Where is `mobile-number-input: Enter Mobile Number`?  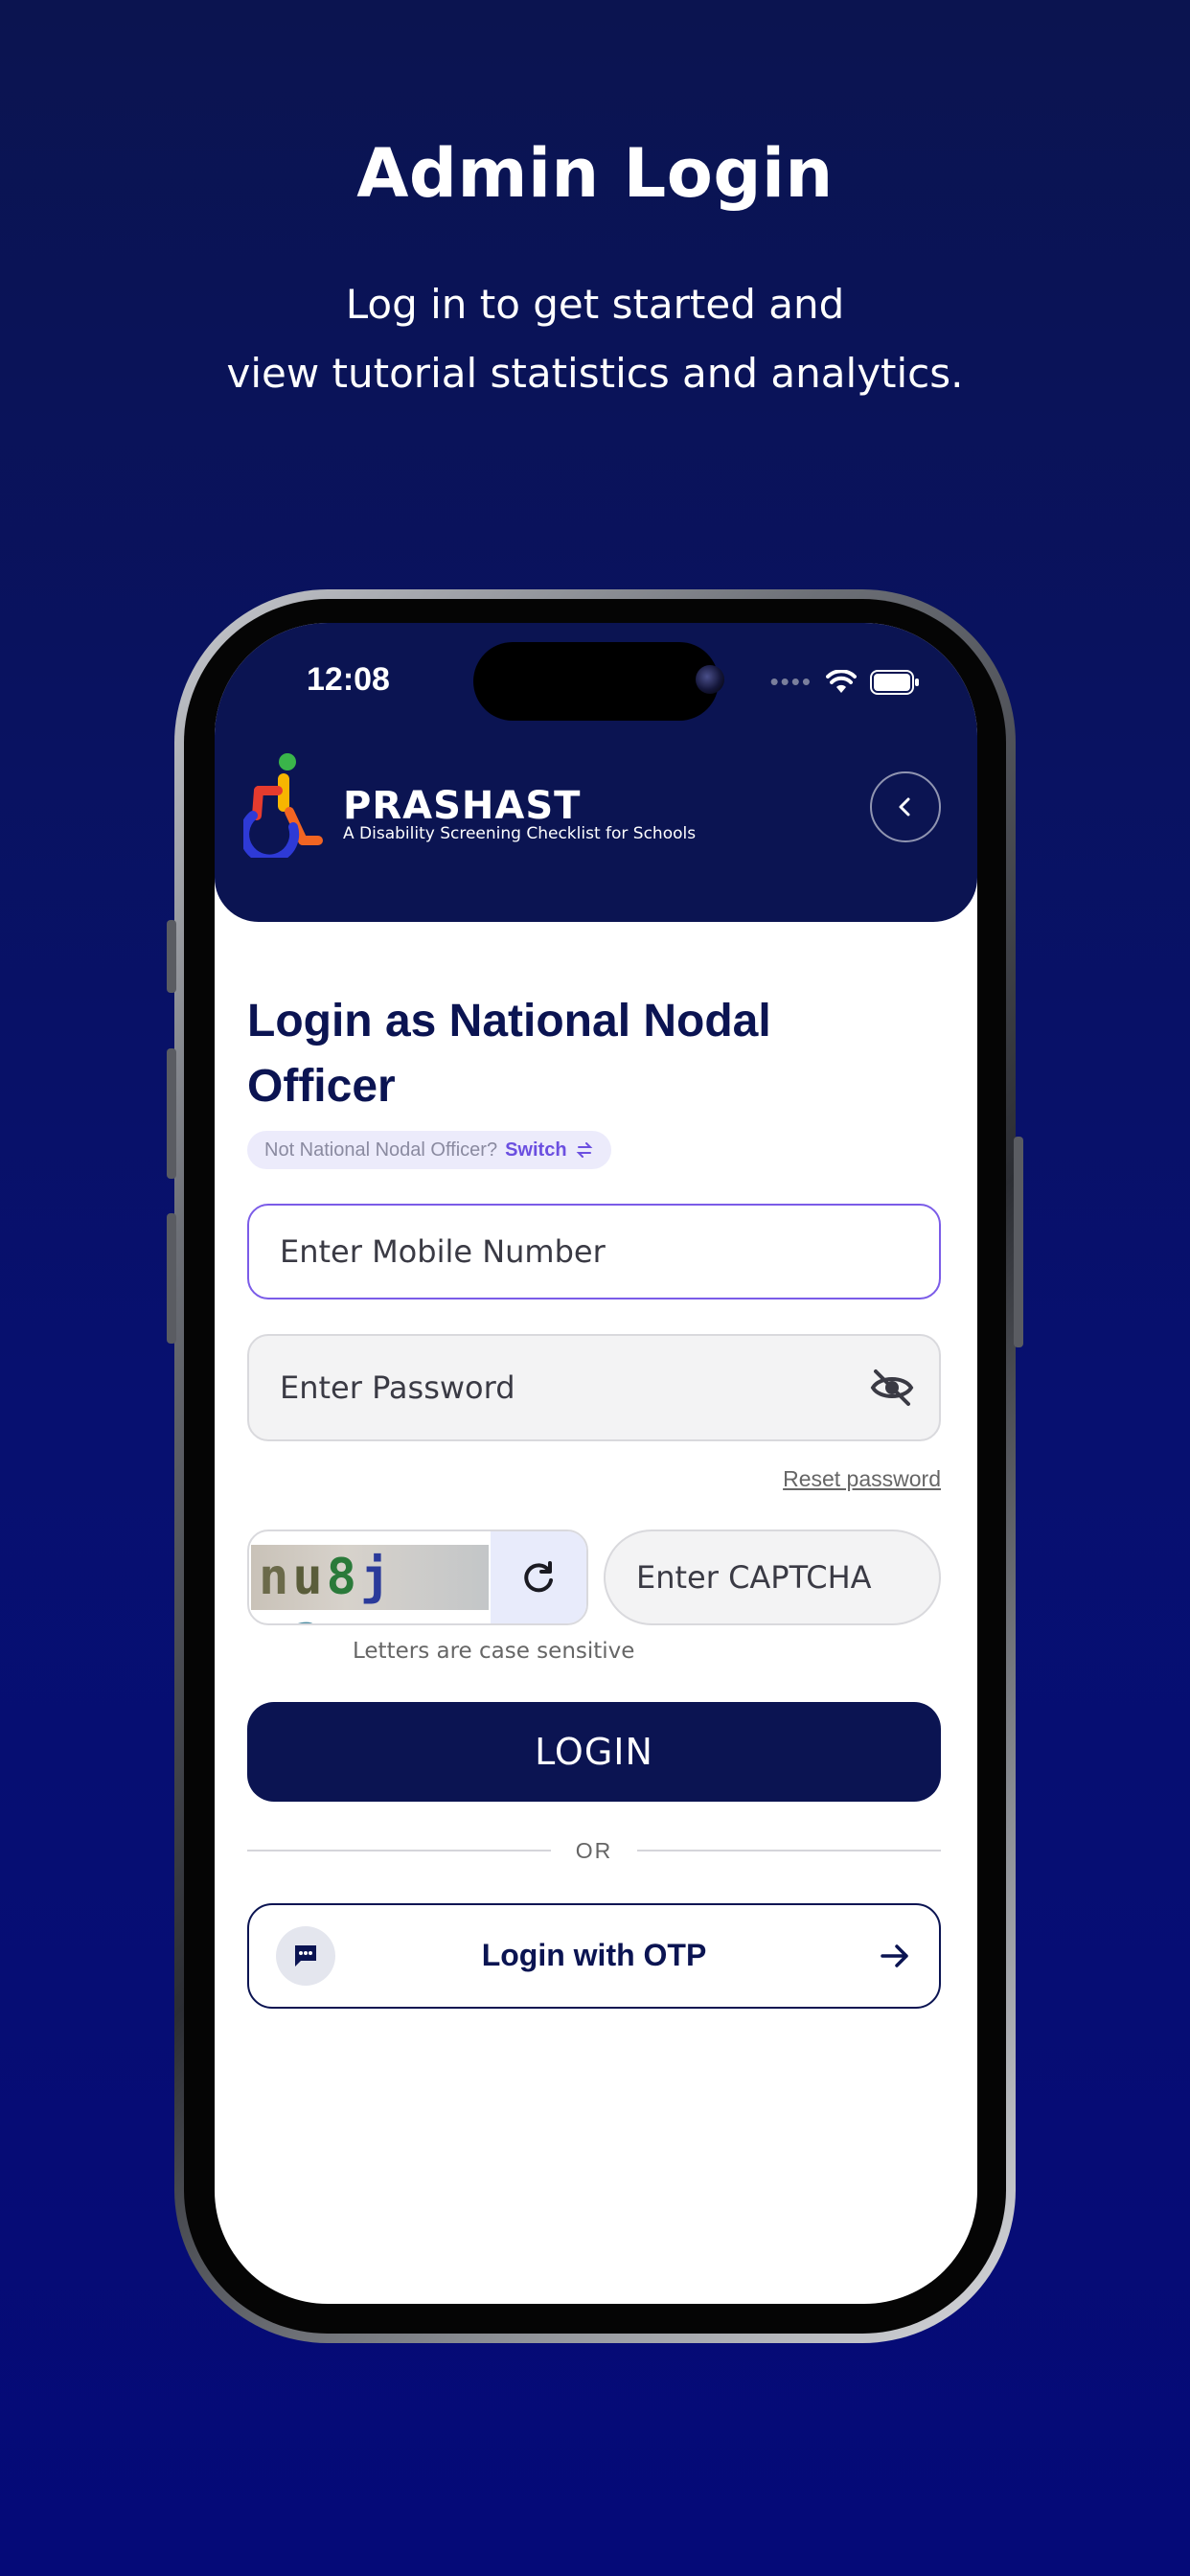 mobile-number-input: Enter Mobile Number is located at coordinates (594, 1252).